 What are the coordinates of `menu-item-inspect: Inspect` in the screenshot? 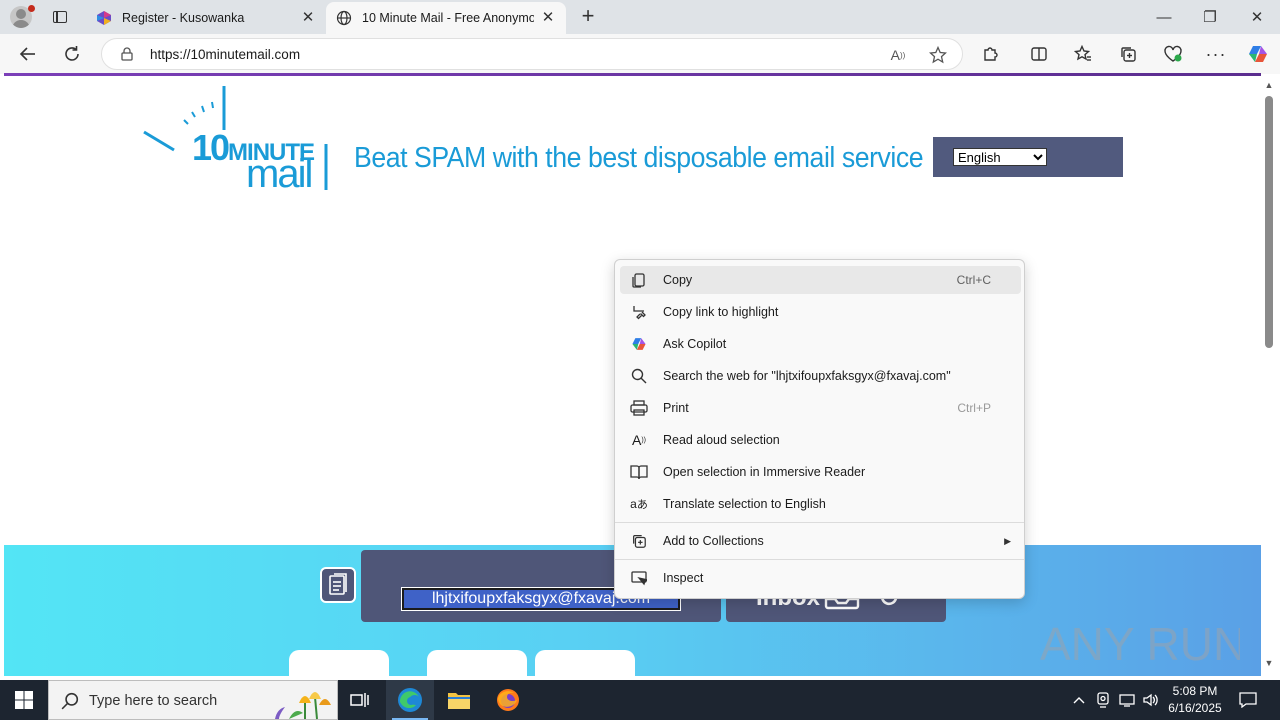 It's located at (820, 578).